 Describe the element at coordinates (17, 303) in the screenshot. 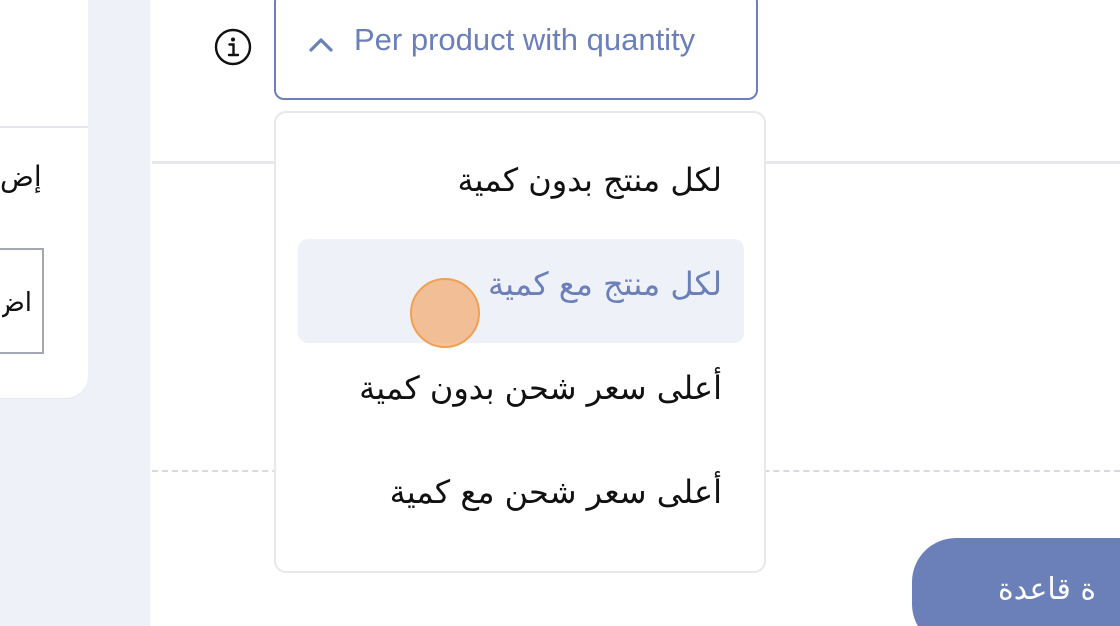

I see `left-input-text: اض` at that location.